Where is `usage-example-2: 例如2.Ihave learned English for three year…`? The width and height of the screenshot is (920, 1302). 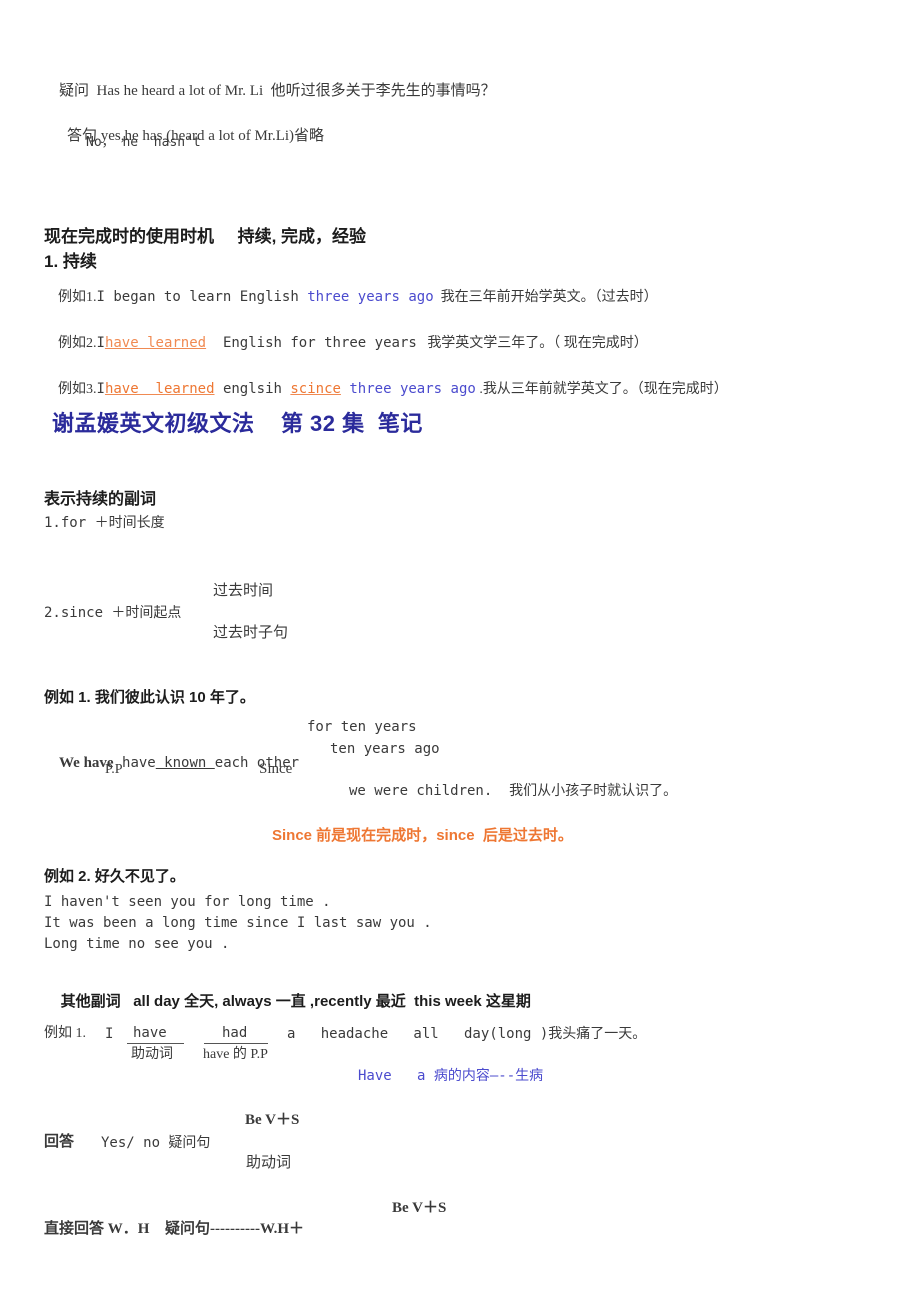 usage-example-2: 例如2.Ihave learned English for three year… is located at coordinates (346, 343).